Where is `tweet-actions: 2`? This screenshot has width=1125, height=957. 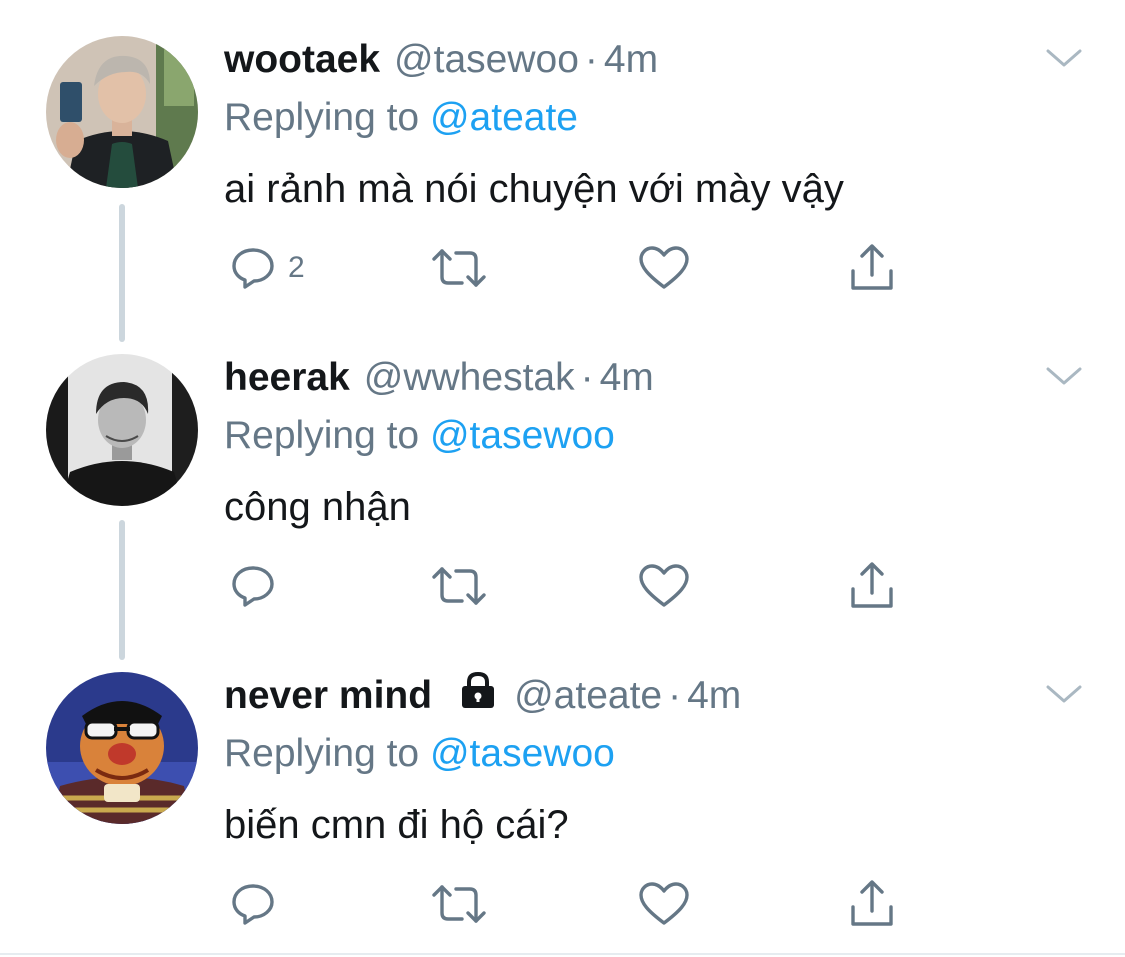
tweet-actions: 2 is located at coordinates (574, 268).